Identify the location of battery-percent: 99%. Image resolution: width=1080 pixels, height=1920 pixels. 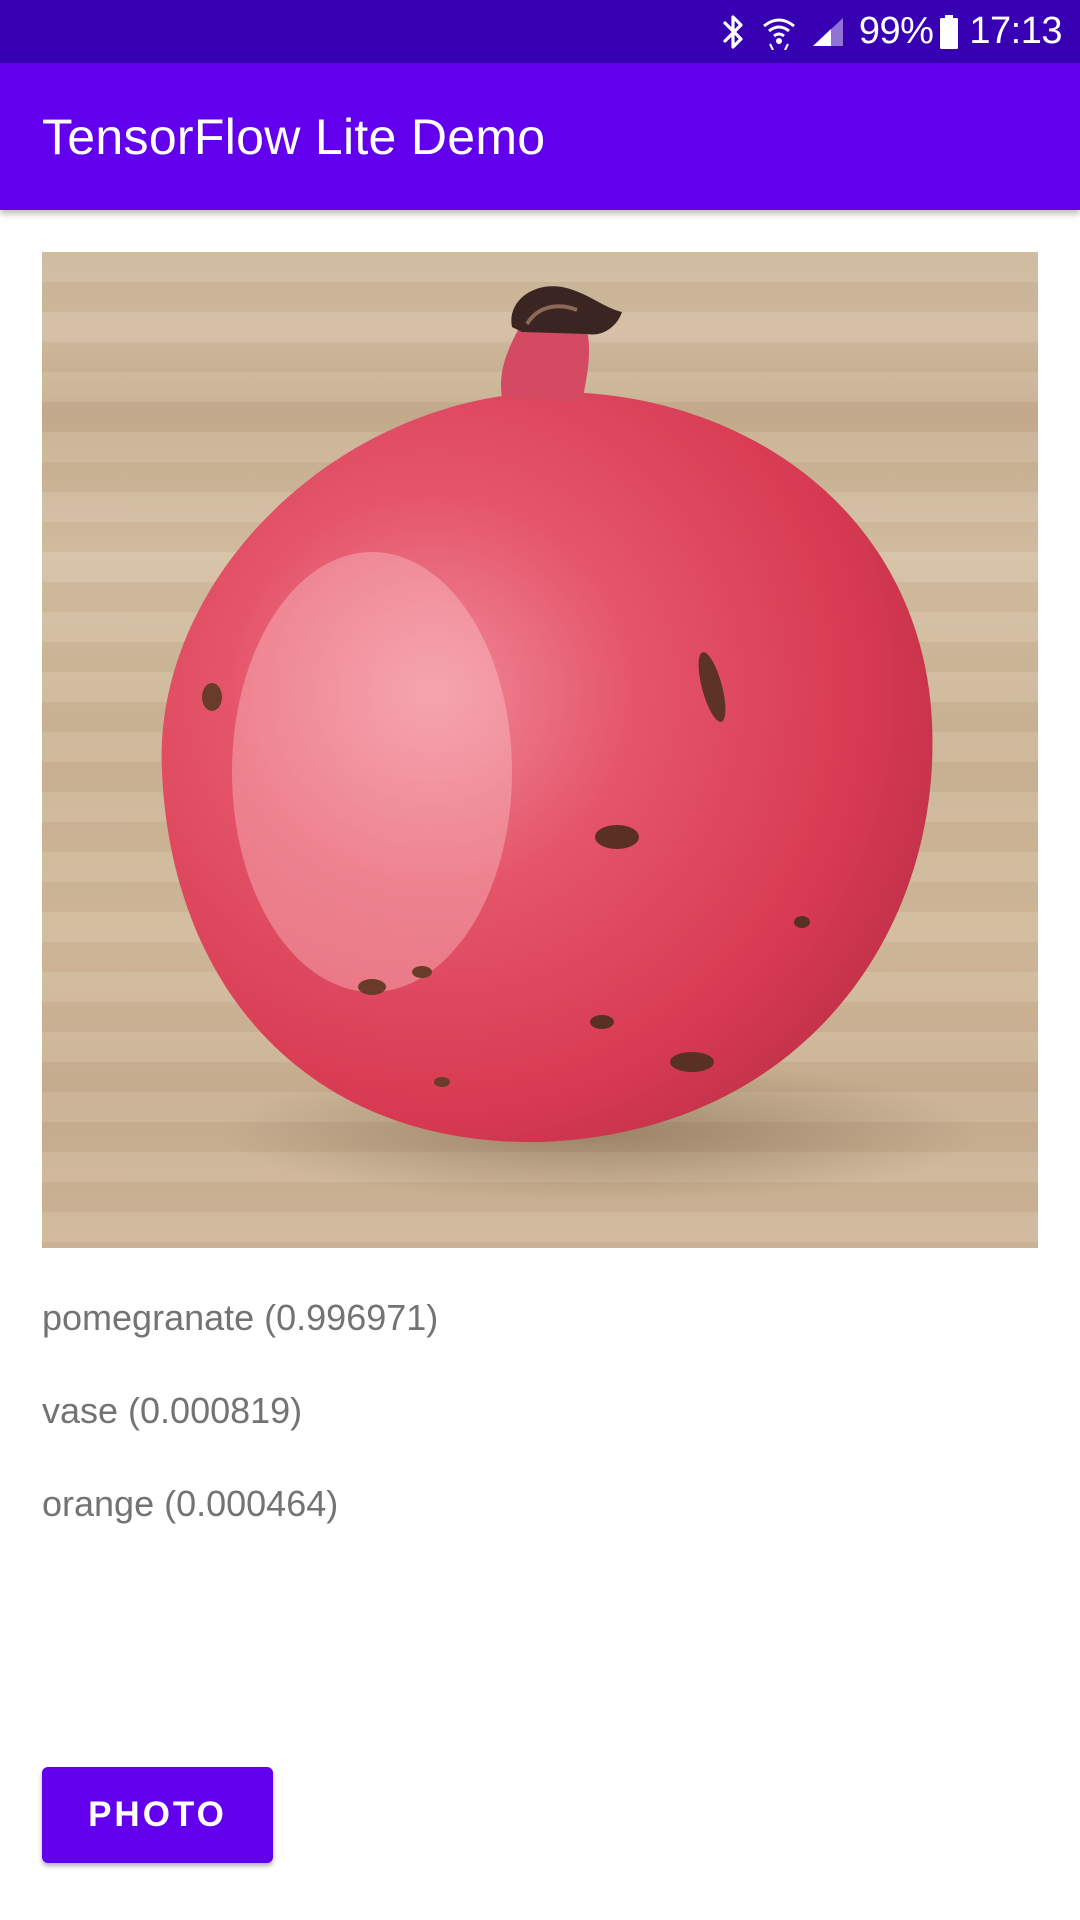
(896, 31).